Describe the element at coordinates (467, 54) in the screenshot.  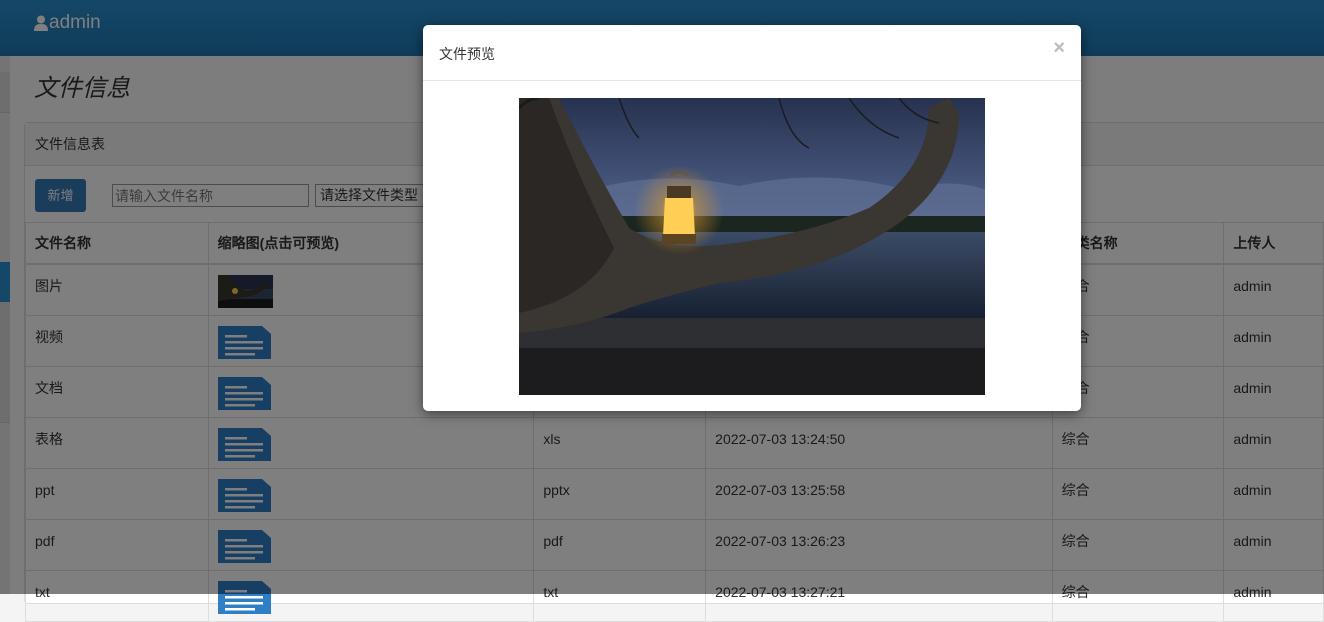
I see `modal-title: 文件预览` at that location.